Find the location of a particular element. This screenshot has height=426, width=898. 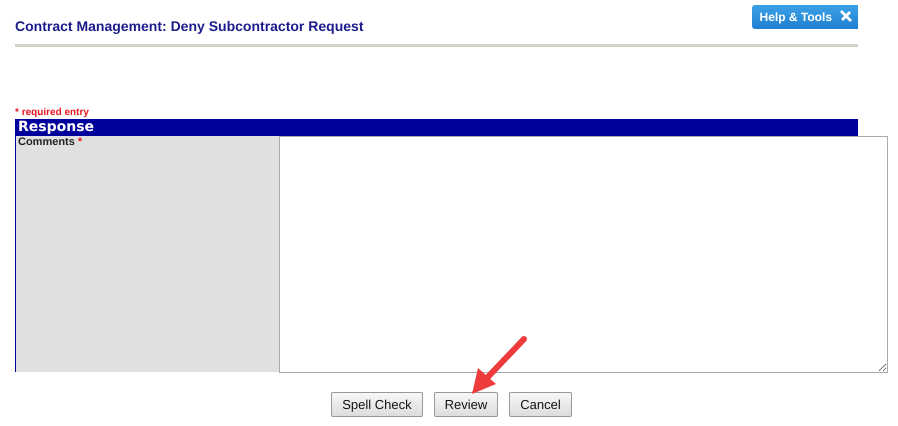

comments-label: Comments is located at coordinates (46, 142).